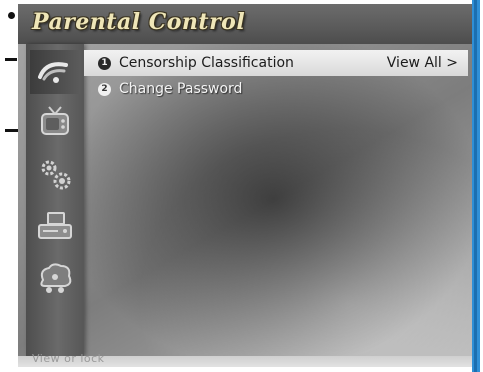  What do you see at coordinates (181, 89) in the screenshot?
I see `menu-item-label: Change Password` at bounding box center [181, 89].